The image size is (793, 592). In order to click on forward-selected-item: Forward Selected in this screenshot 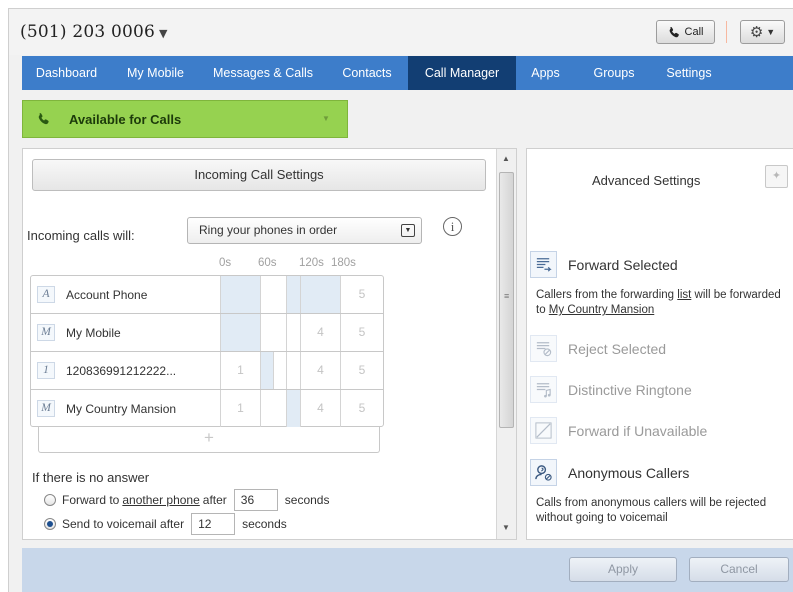, I will do `click(604, 264)`.